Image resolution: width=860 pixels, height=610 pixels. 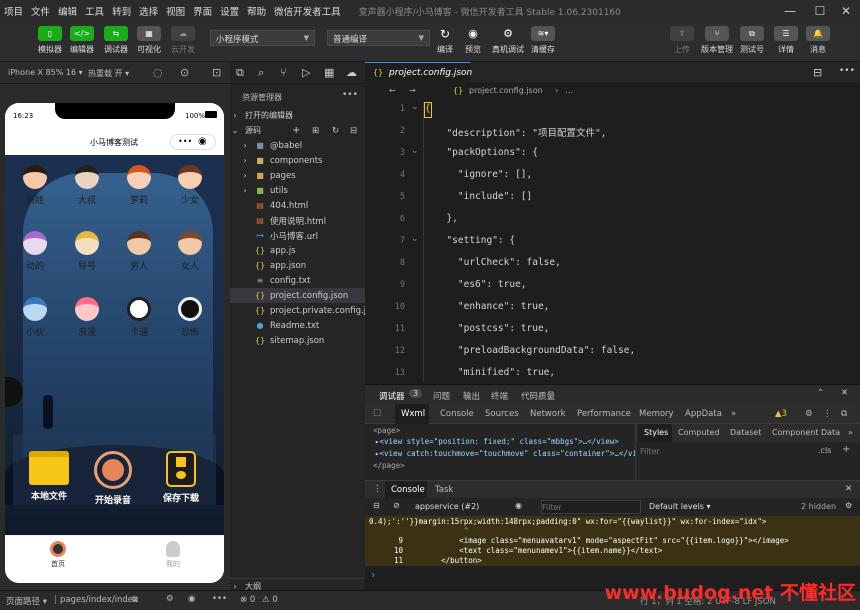 What do you see at coordinates (725, 451) in the screenshot?
I see `styles-filter-input` at bounding box center [725, 451].